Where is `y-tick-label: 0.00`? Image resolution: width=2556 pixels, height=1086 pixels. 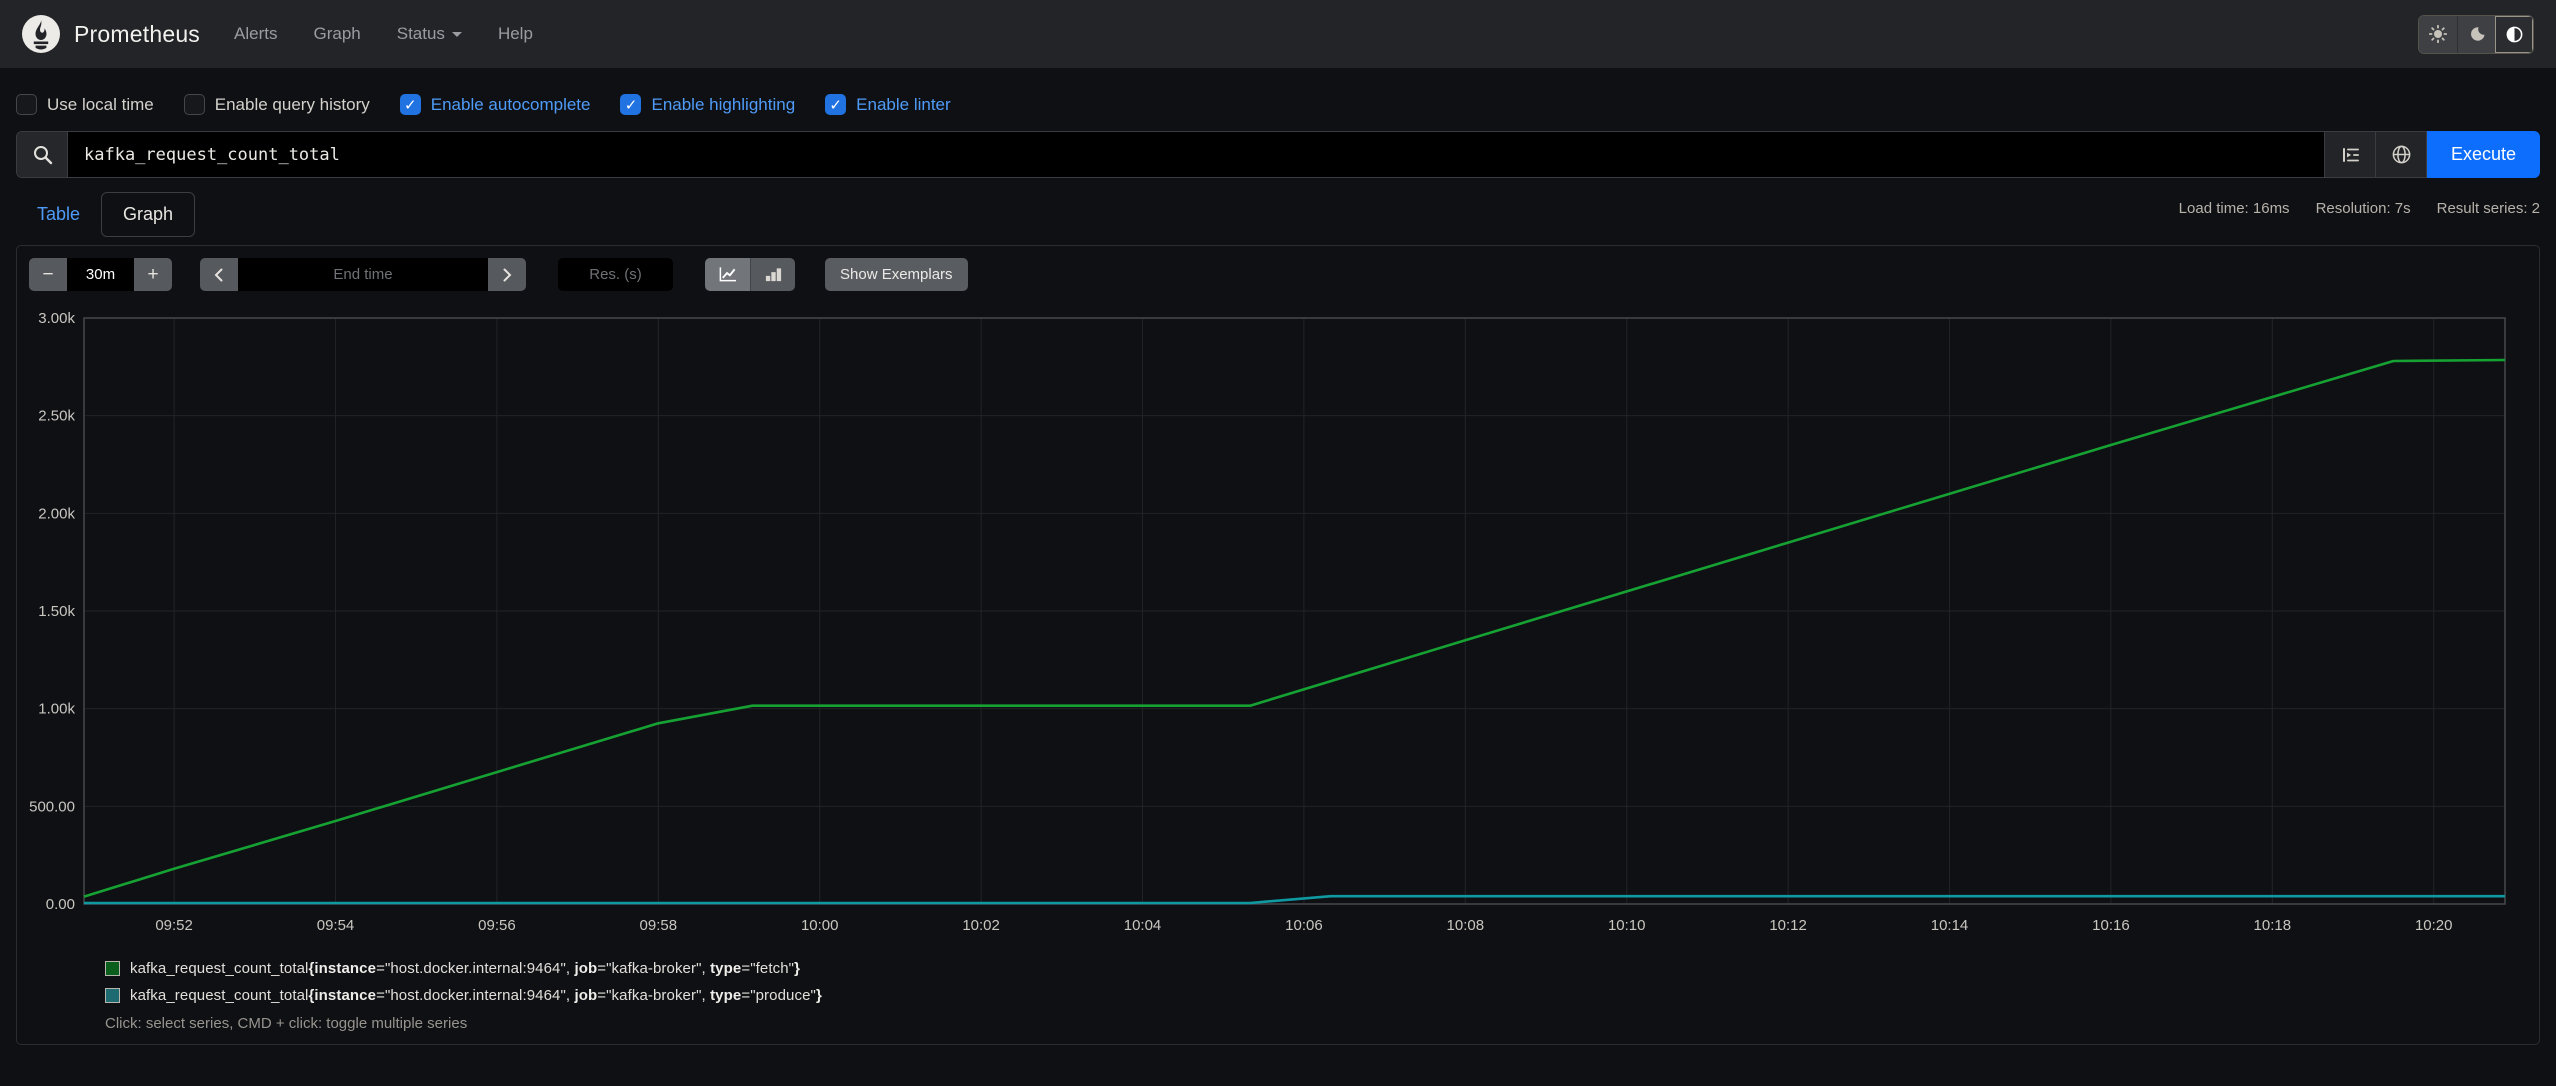 y-tick-label: 0.00 is located at coordinates (60, 904).